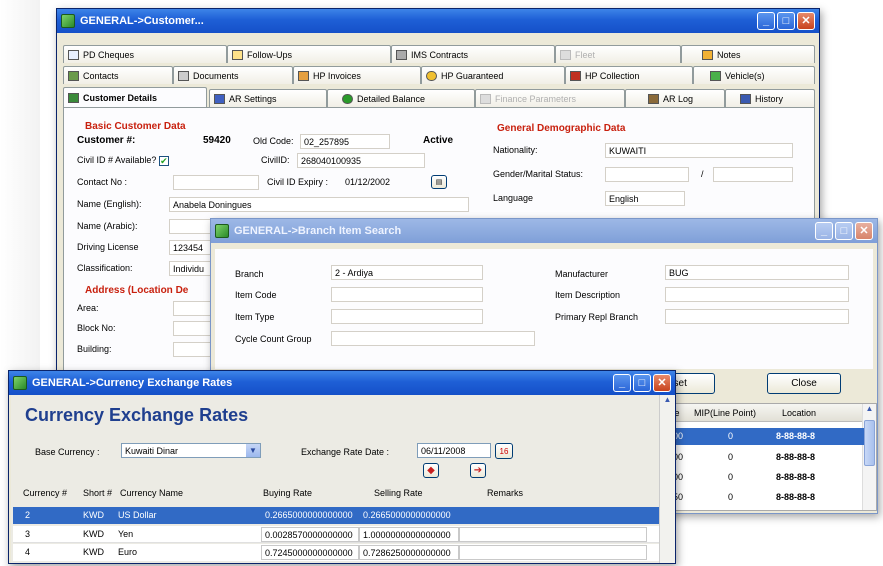 The width and height of the screenshot is (883, 566). Describe the element at coordinates (97, 493) in the screenshot. I see `col-short-number: Short #` at that location.